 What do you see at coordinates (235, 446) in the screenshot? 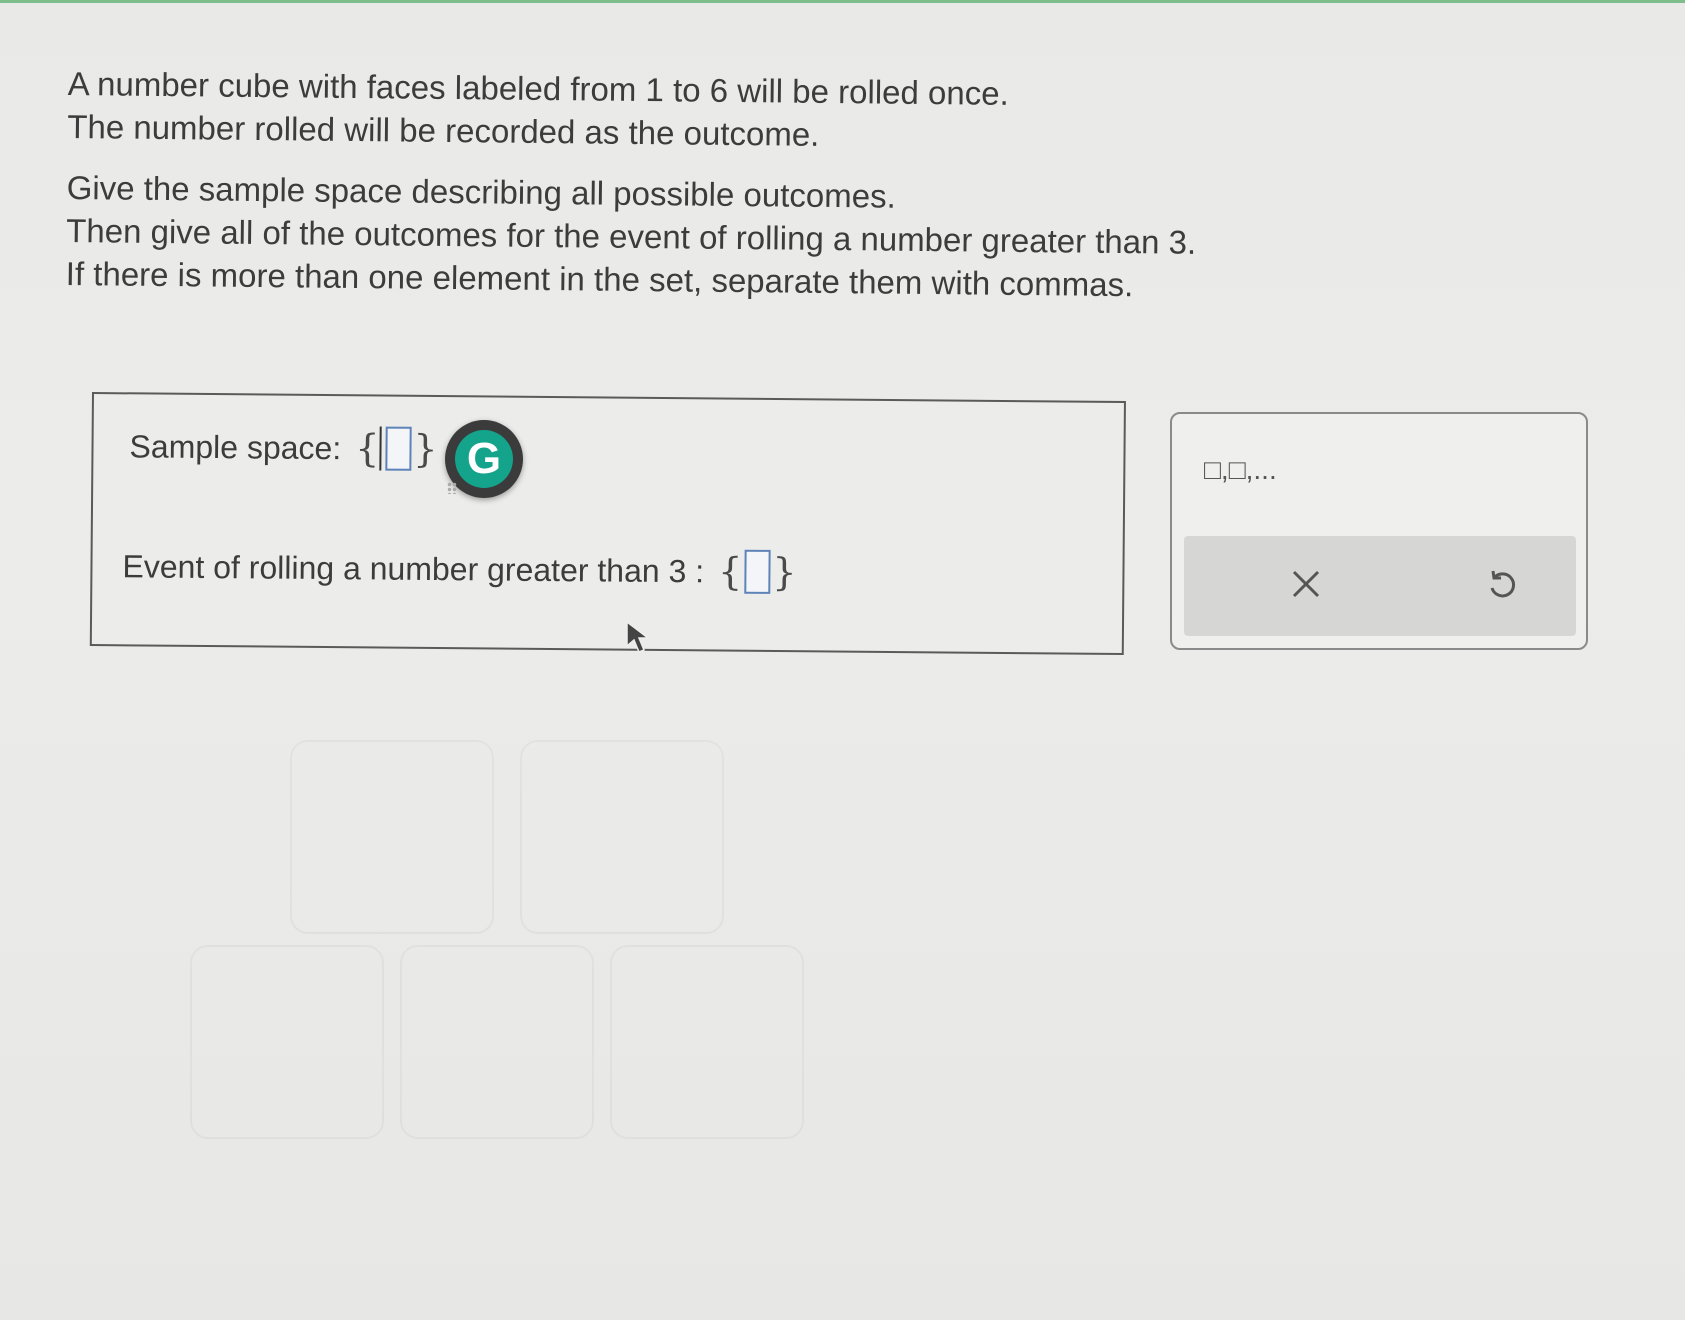
I see `sample-space-label: Sample space:` at bounding box center [235, 446].